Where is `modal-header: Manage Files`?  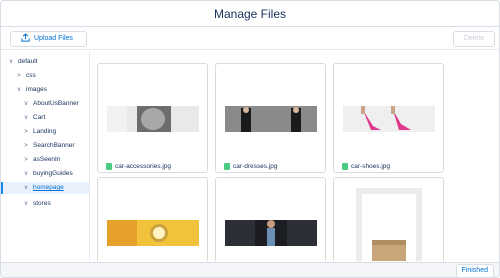 modal-header: Manage Files is located at coordinates (250, 14).